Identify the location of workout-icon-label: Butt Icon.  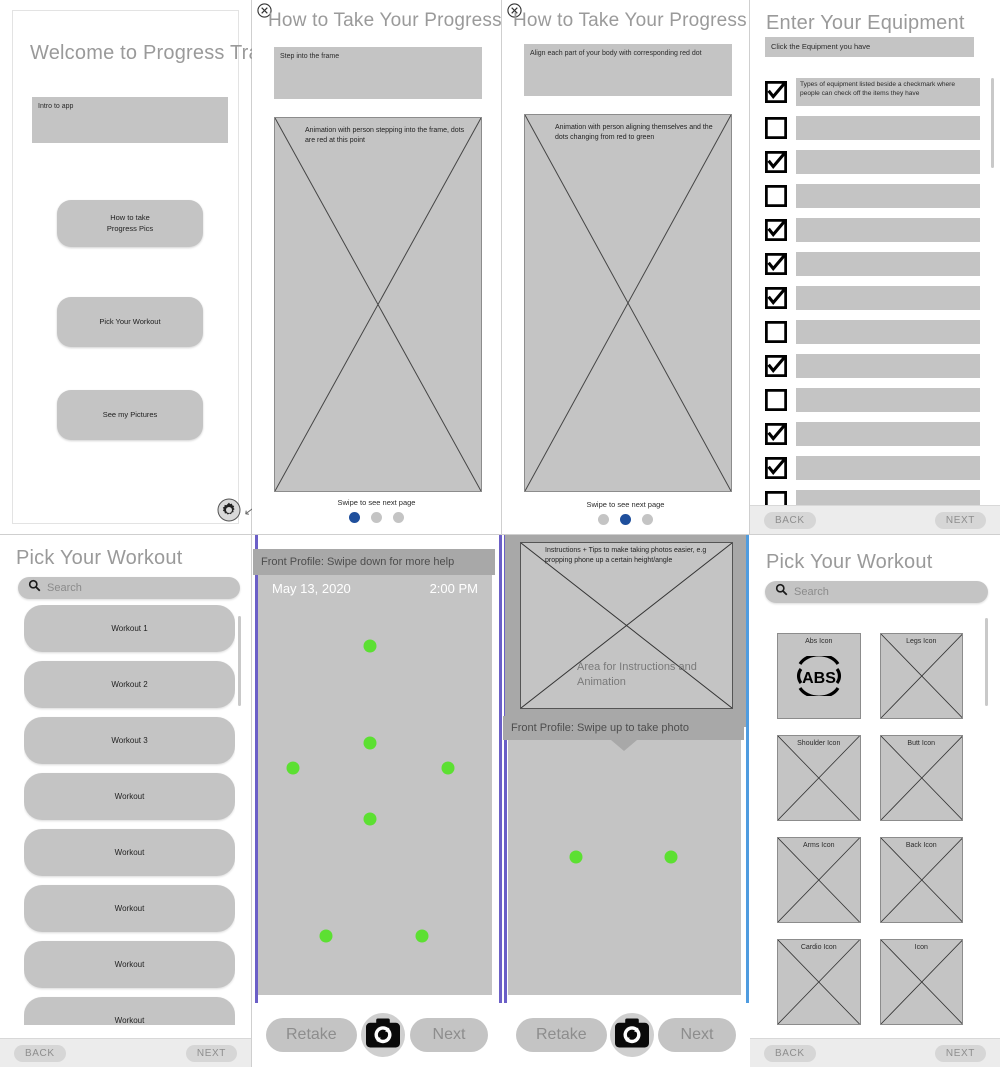
(921, 743).